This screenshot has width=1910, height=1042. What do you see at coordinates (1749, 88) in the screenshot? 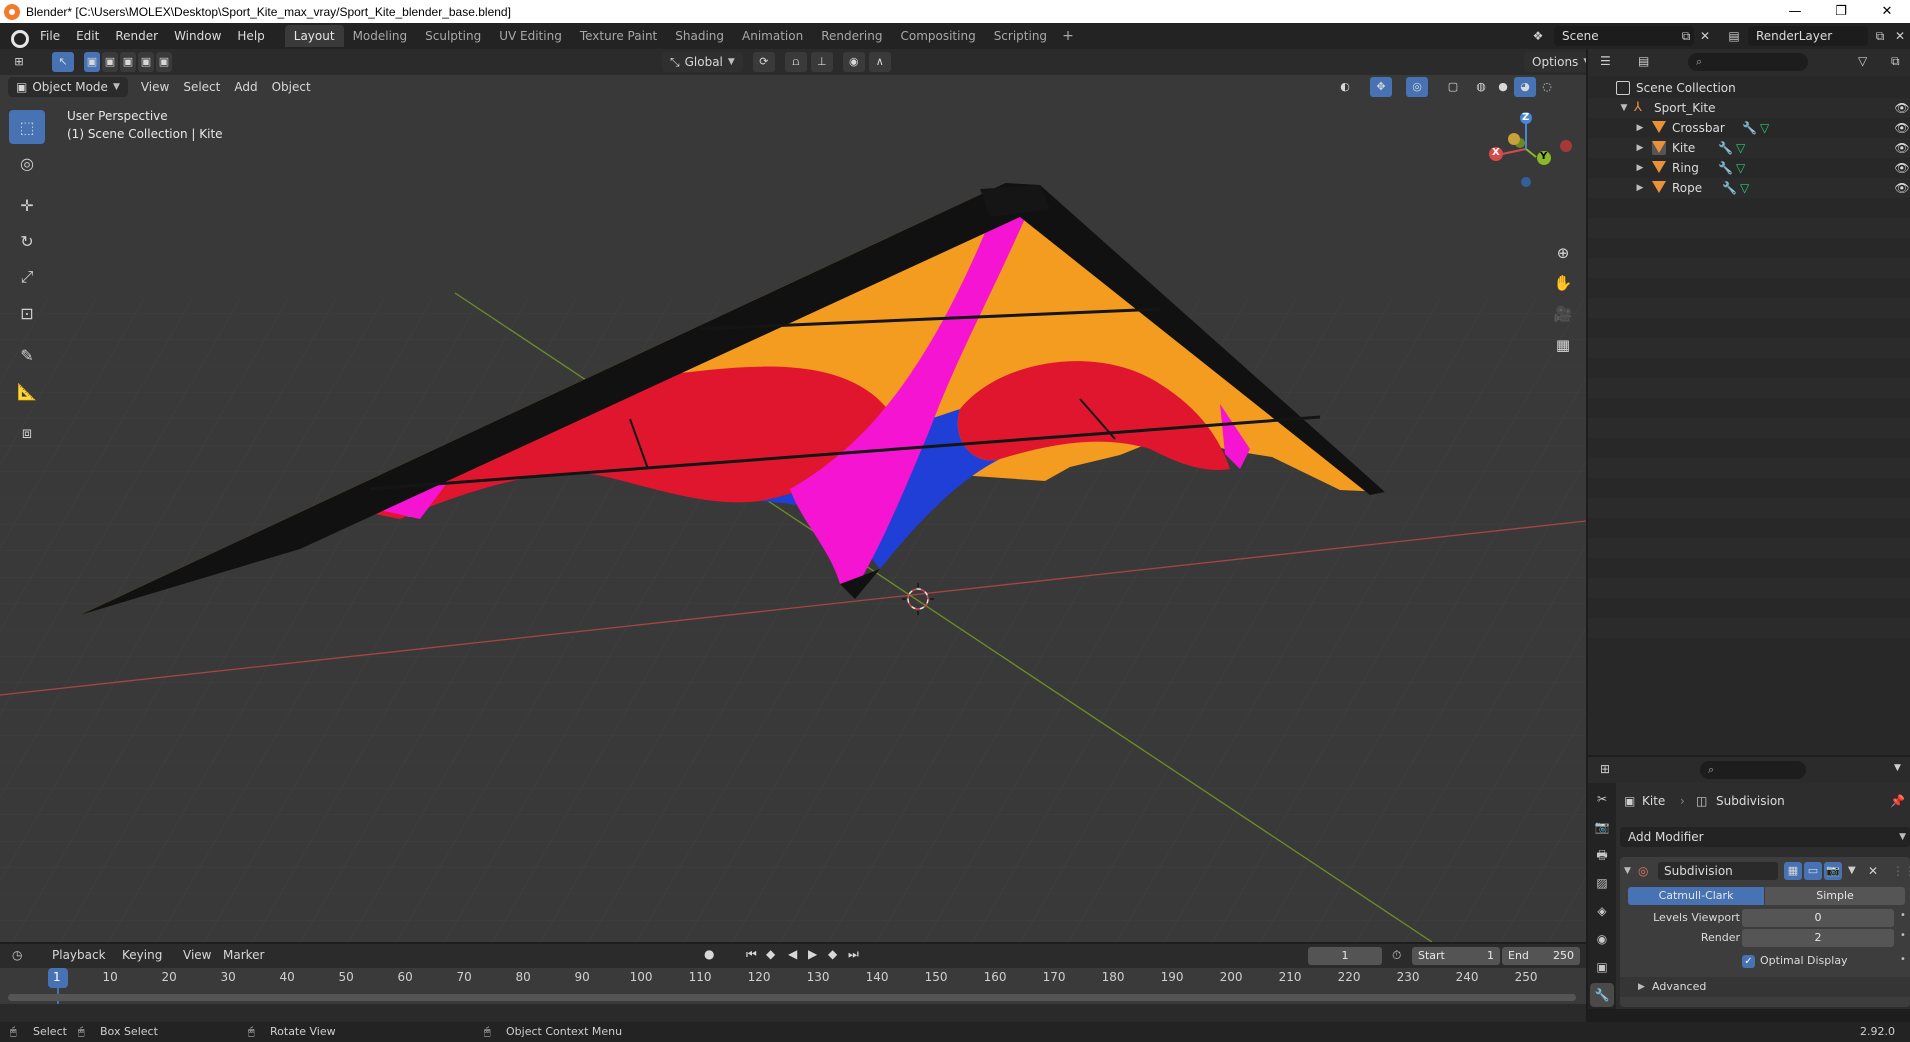
I see `outliner-row-scene-collection: Scene Collection` at bounding box center [1749, 88].